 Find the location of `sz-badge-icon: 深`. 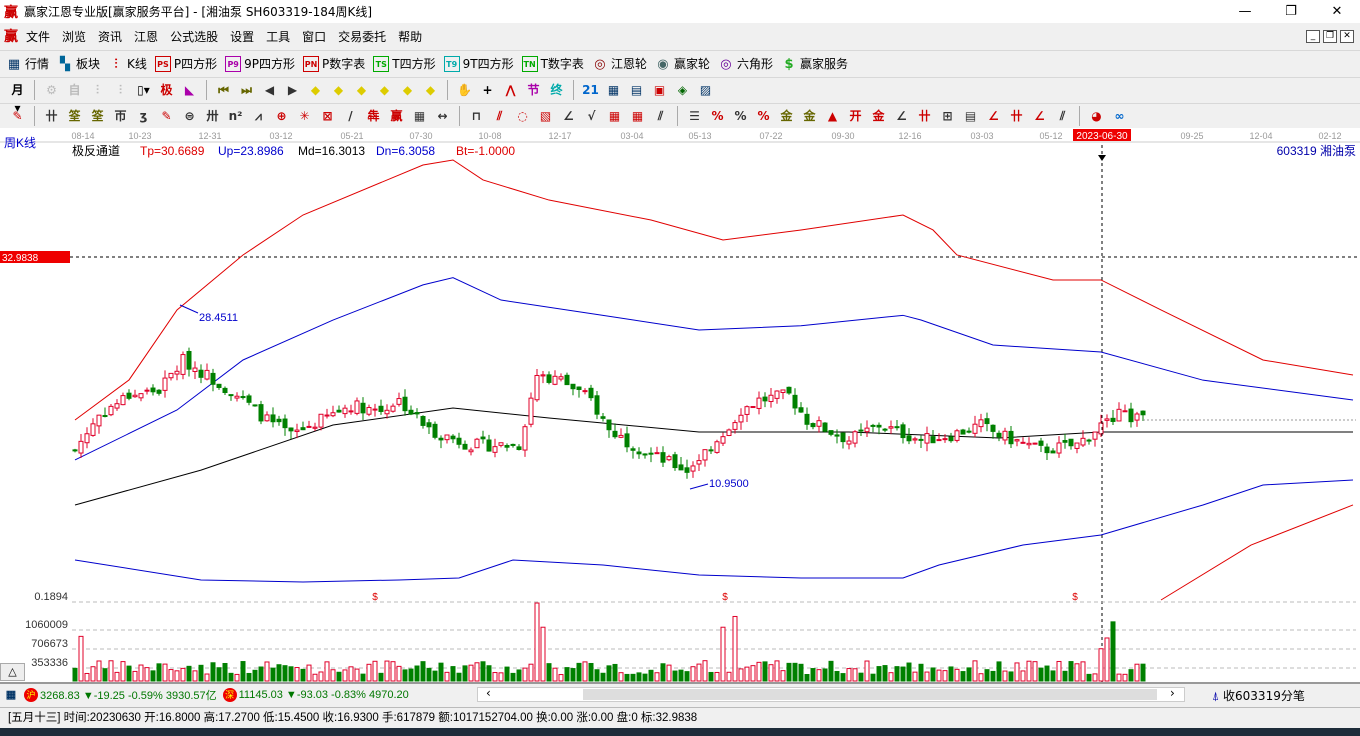

sz-badge-icon: 深 is located at coordinates (229, 695).